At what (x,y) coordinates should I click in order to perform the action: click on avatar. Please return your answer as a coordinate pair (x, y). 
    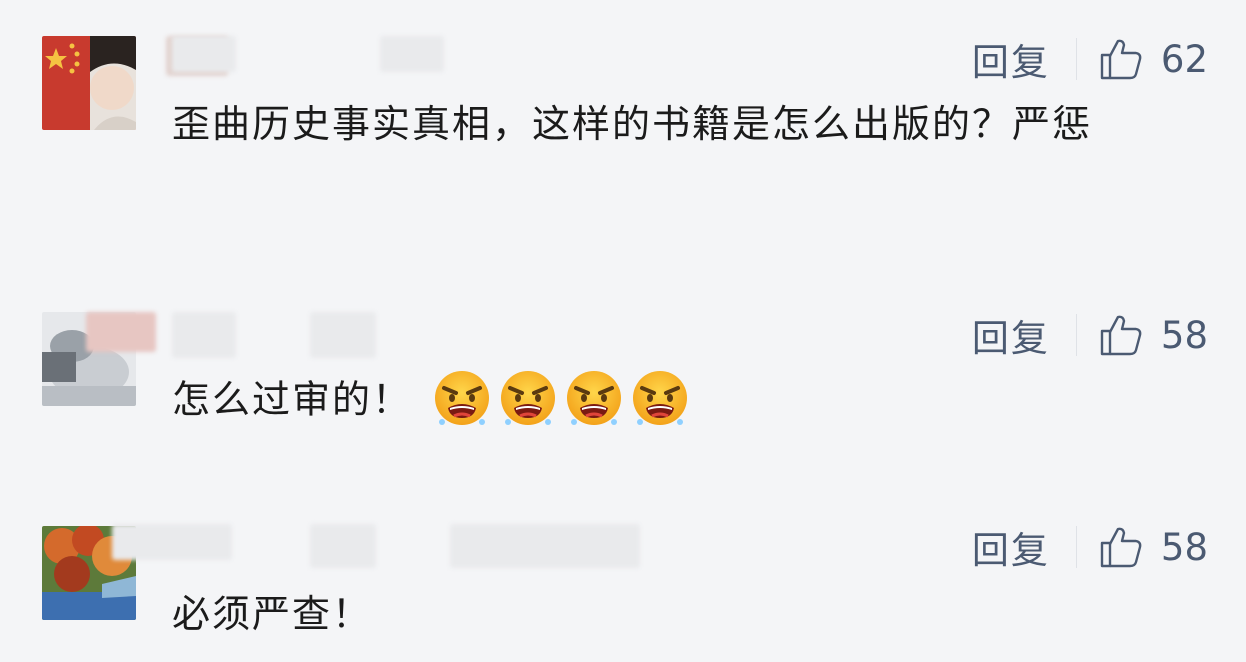
    Looking at the image, I should click on (89, 83).